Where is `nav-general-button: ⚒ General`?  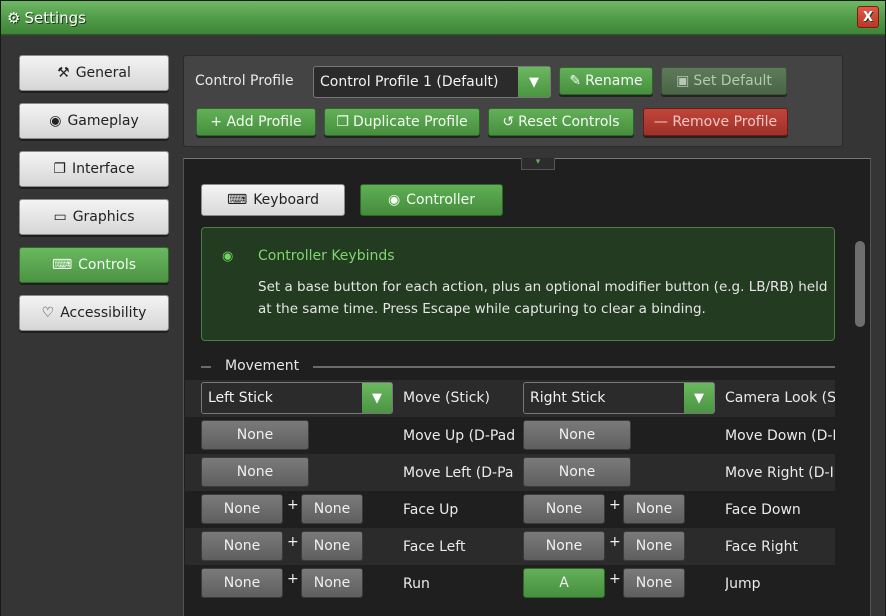
nav-general-button: ⚒ General is located at coordinates (94, 73).